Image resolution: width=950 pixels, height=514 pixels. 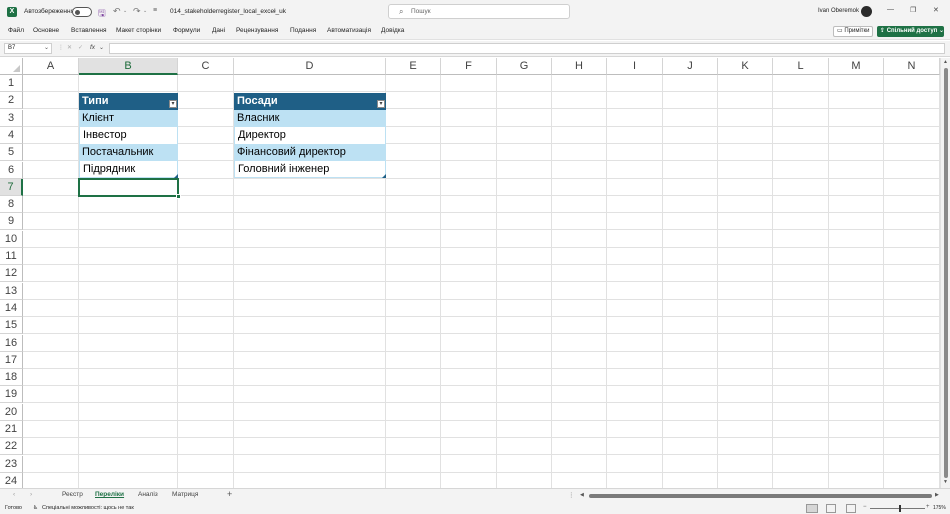 I want to click on file-name-chevron-icon: ⌄, so click(x=274, y=10).